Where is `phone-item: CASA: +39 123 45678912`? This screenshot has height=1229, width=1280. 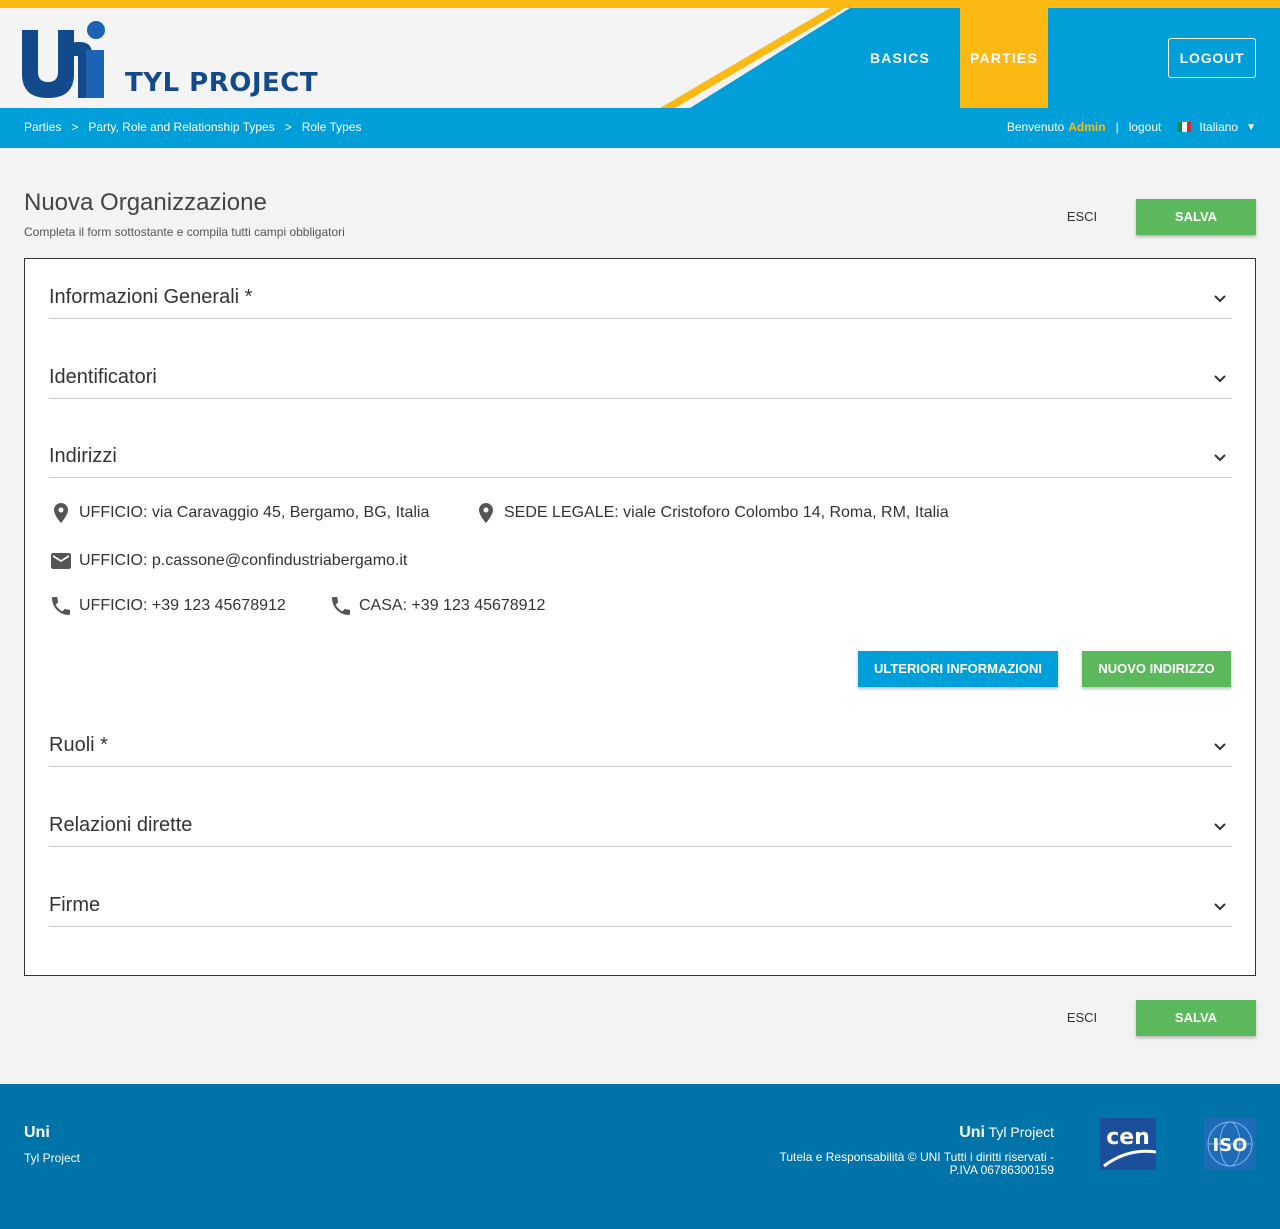
phone-item: CASA: +39 123 45678912 is located at coordinates (437, 606).